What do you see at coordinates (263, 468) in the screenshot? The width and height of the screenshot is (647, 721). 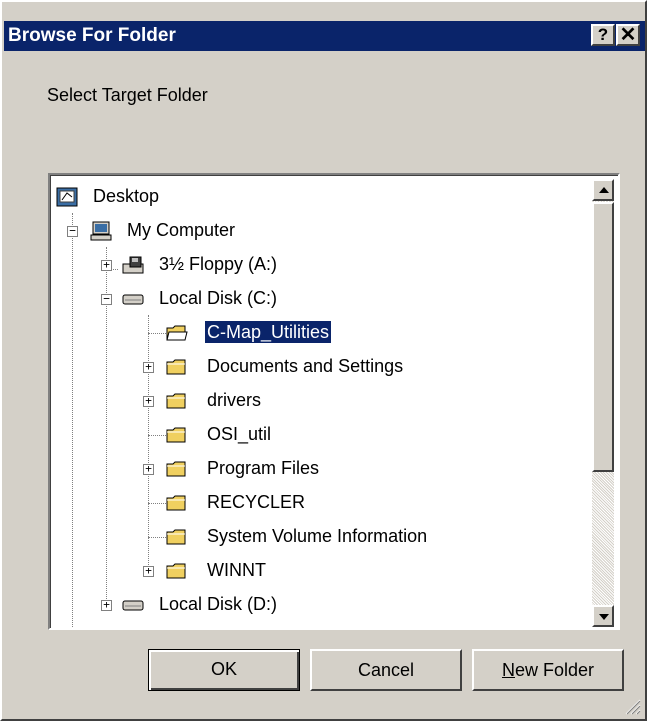 I see `tree-item-program-files: Program Files` at bounding box center [263, 468].